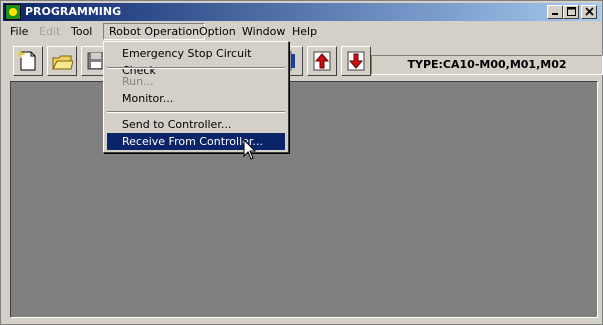  I want to click on maximize-button, so click(571, 12).